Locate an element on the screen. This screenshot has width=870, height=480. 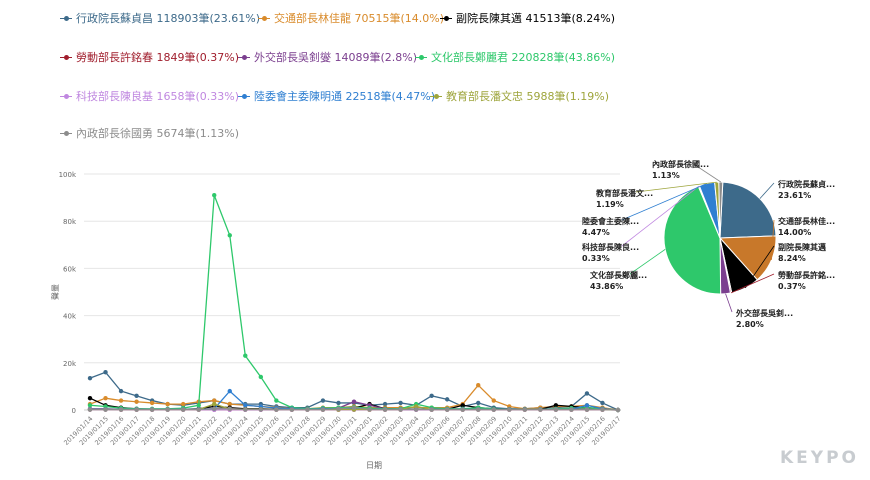
legend-item: 行政院長蘇貞昌 118903筆(23.61%) is located at coordinates (160, 18).